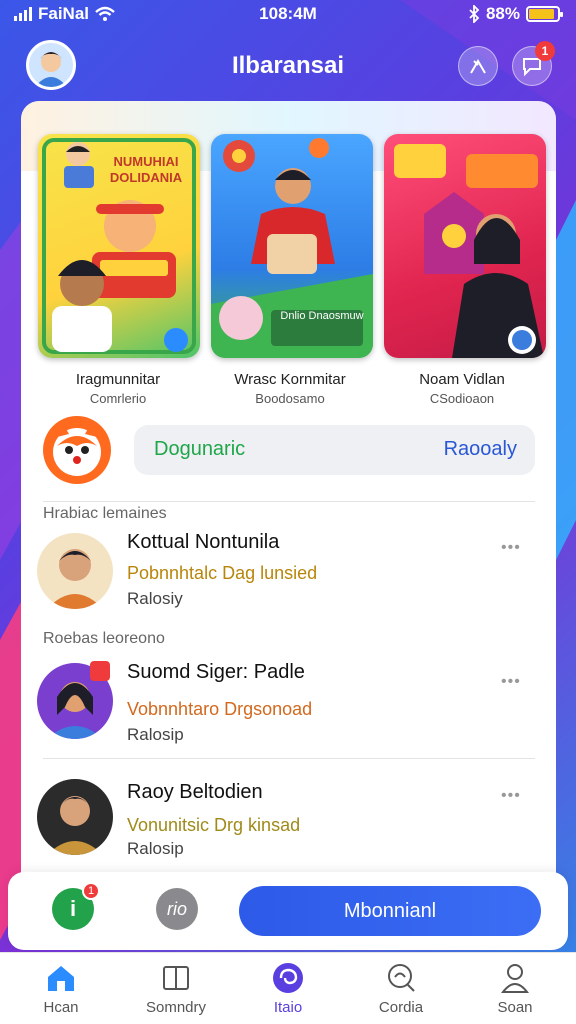 This screenshot has height=1024, width=576. What do you see at coordinates (61, 1007) in the screenshot?
I see `tab-label: Hcan` at bounding box center [61, 1007].